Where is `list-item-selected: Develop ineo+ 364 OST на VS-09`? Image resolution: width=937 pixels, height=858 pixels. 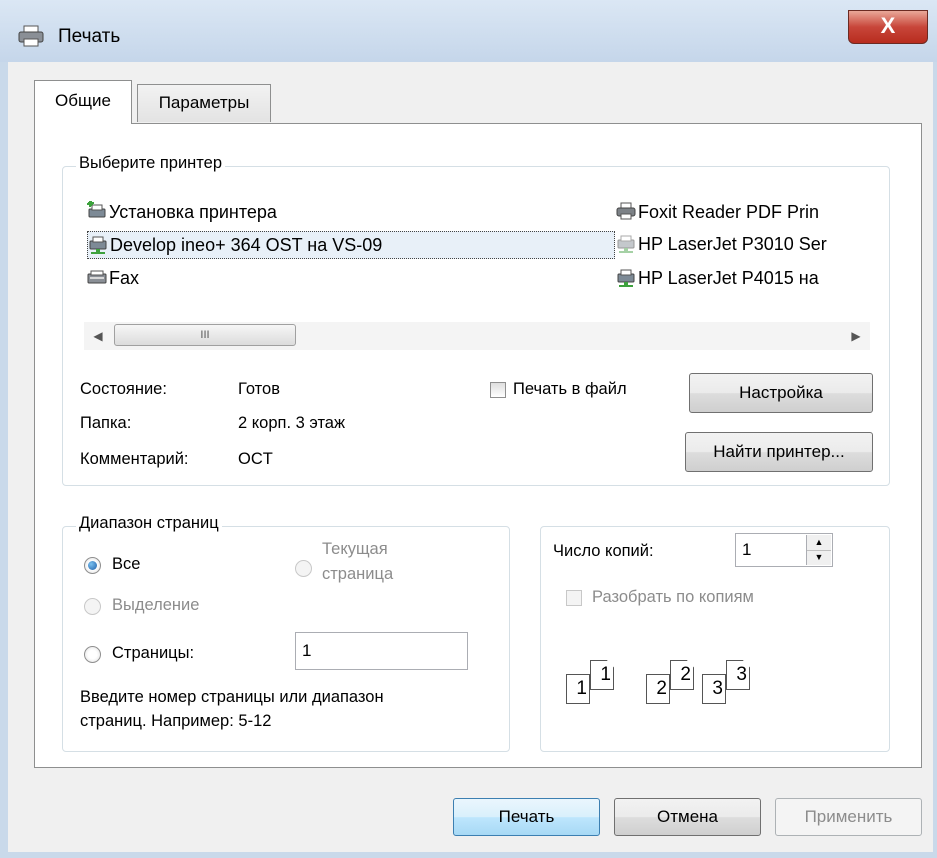 list-item-selected: Develop ineo+ 364 OST на VS-09 is located at coordinates (351, 245).